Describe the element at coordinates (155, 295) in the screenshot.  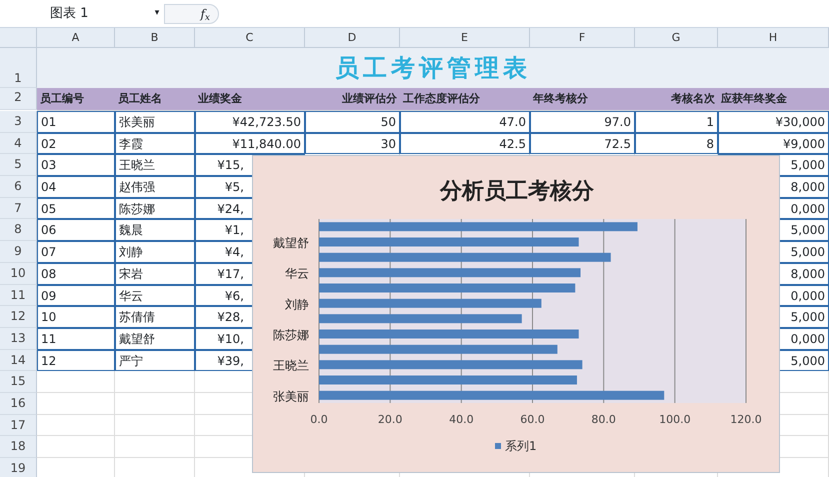
I see `table-cell: 华云` at that location.